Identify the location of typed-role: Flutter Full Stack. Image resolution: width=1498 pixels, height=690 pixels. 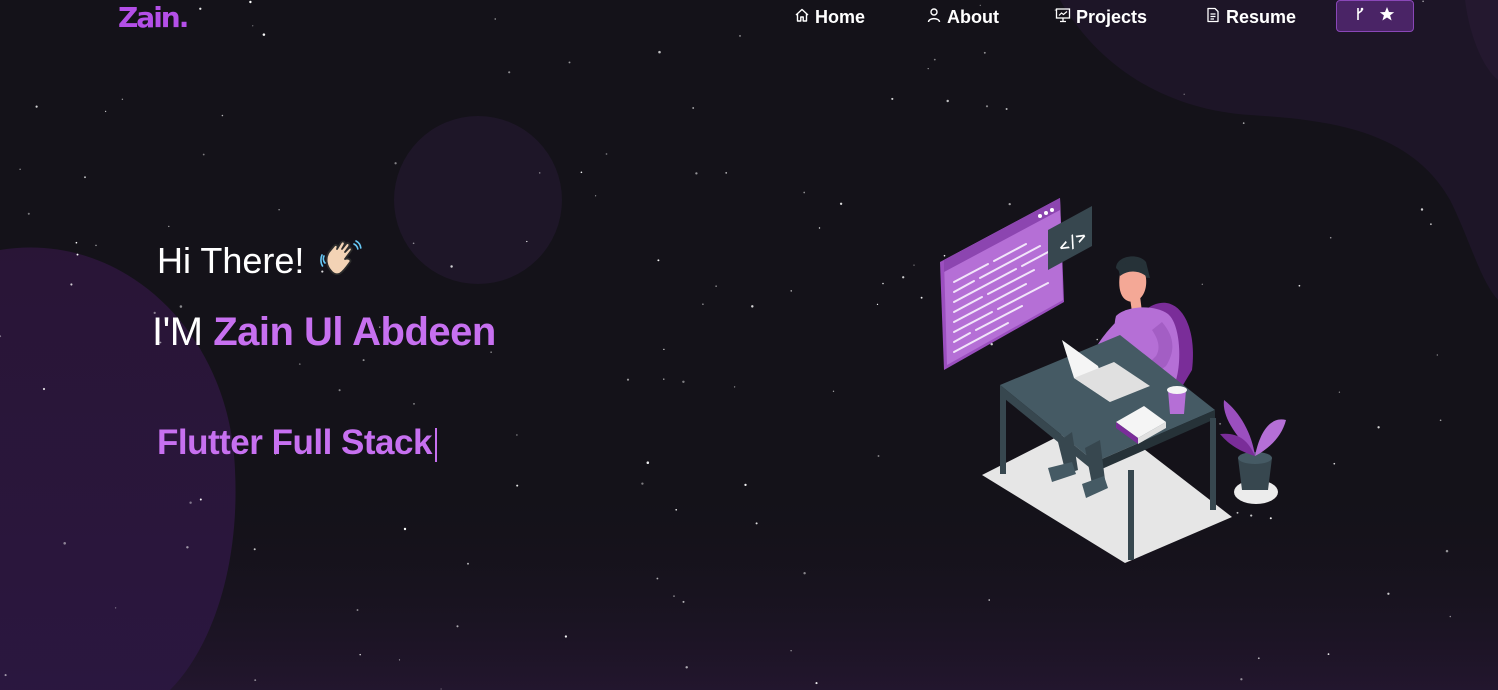
(294, 442).